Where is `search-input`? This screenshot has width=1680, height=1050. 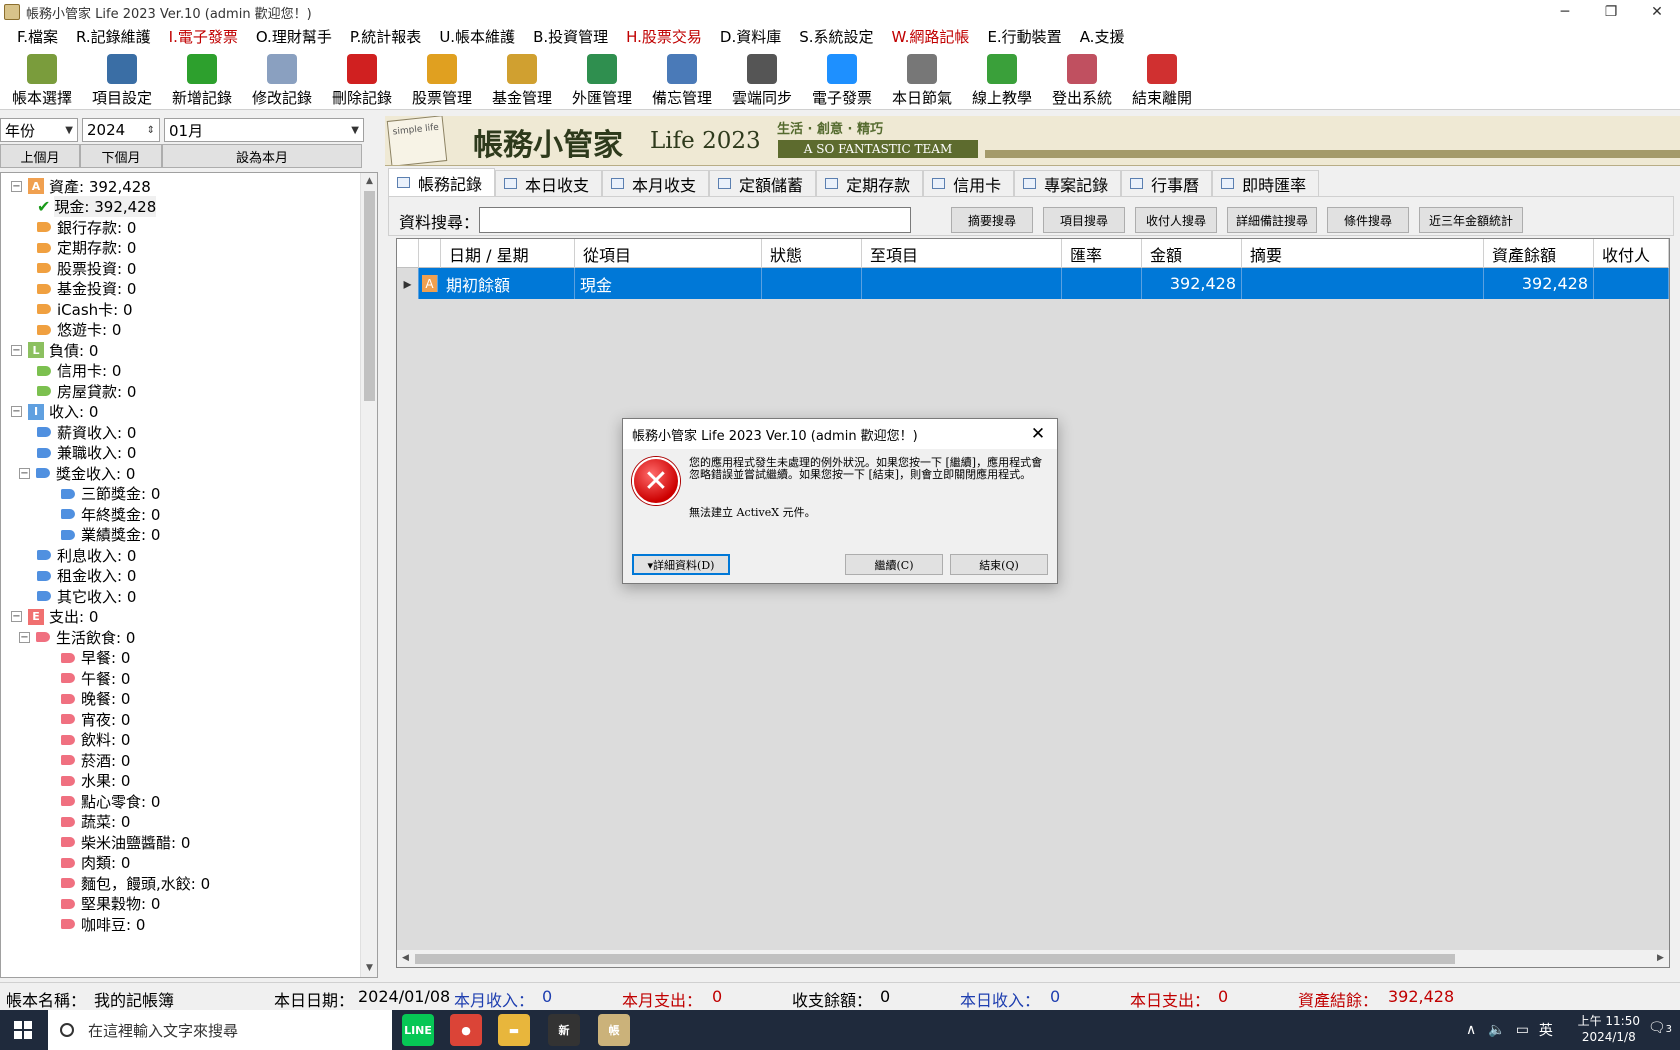 search-input is located at coordinates (695, 220).